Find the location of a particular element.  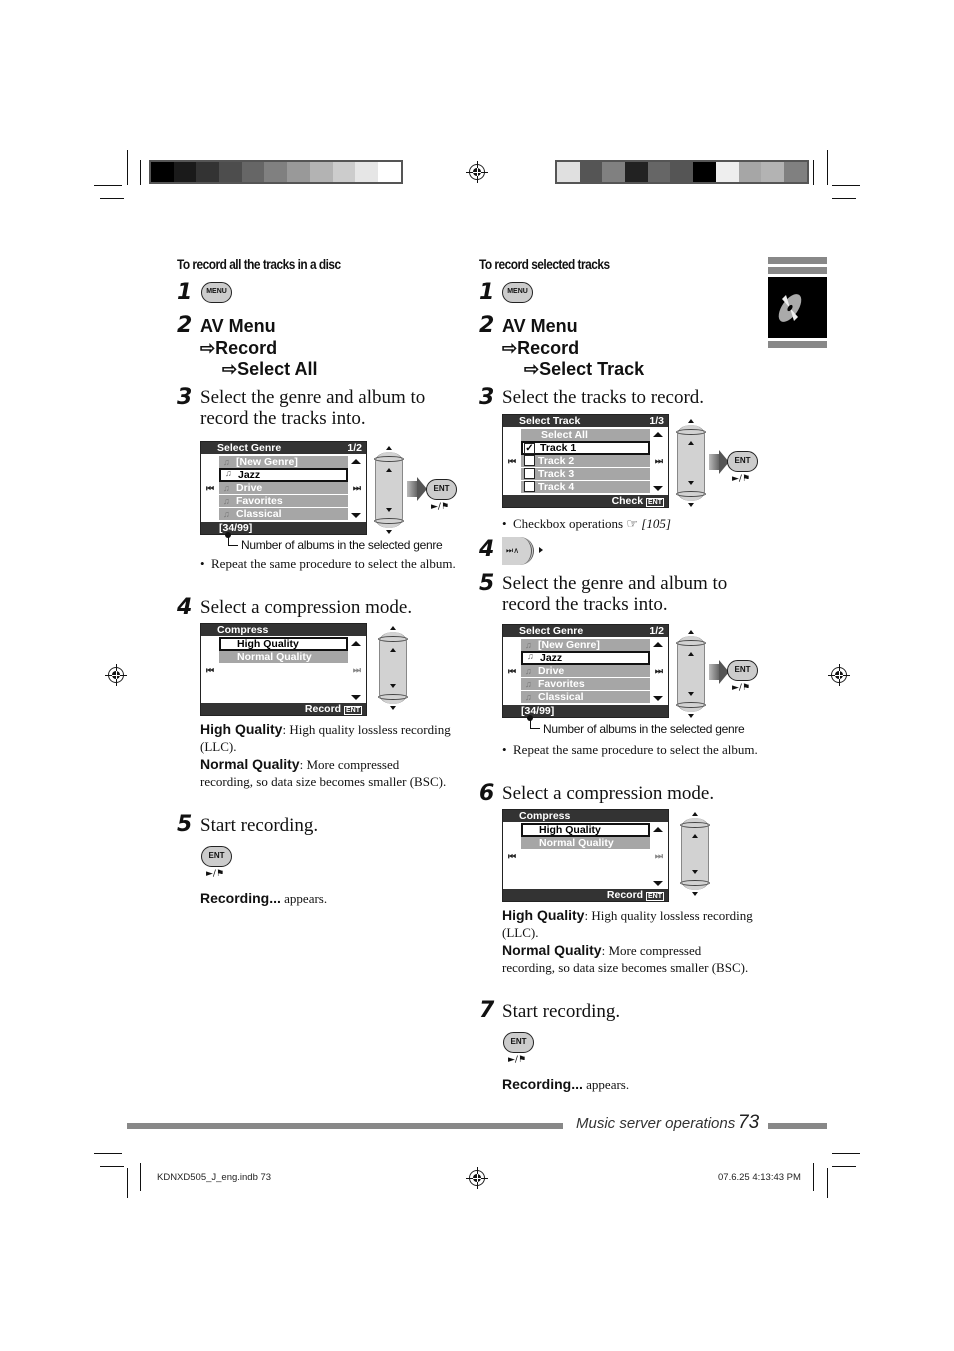

recording-note: Recording... appears. is located at coordinates (566, 1084).